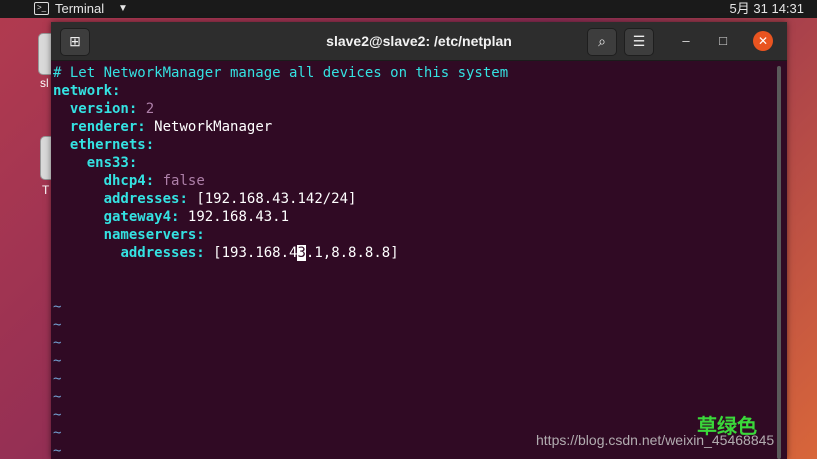 Image resolution: width=817 pixels, height=459 pixels. Describe the element at coordinates (301, 253) in the screenshot. I see `text-cursor: 3` at that location.